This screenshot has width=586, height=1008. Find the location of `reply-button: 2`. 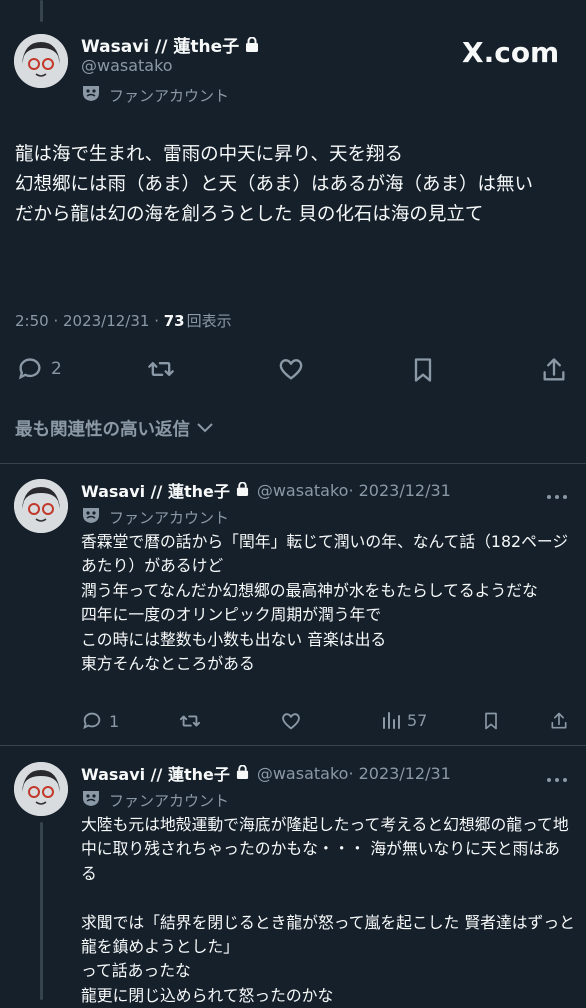

reply-button: 2 is located at coordinates (38, 369).